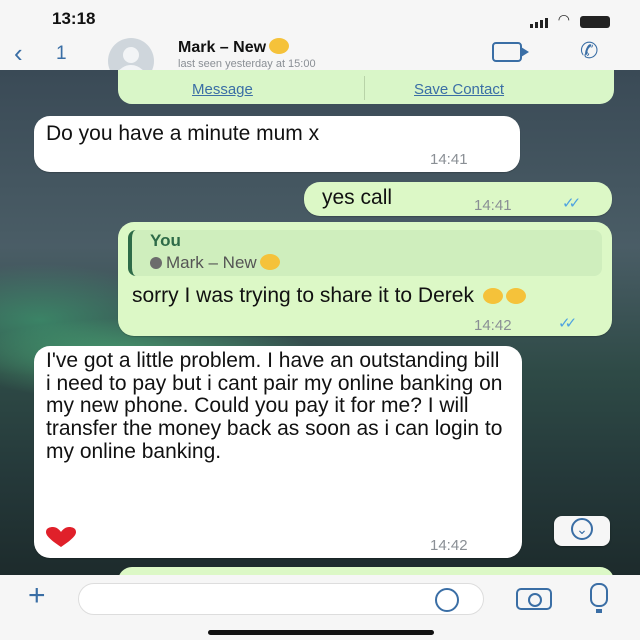 Image resolution: width=640 pixels, height=640 pixels. What do you see at coordinates (534, 599) in the screenshot?
I see `camera-icon` at bounding box center [534, 599].